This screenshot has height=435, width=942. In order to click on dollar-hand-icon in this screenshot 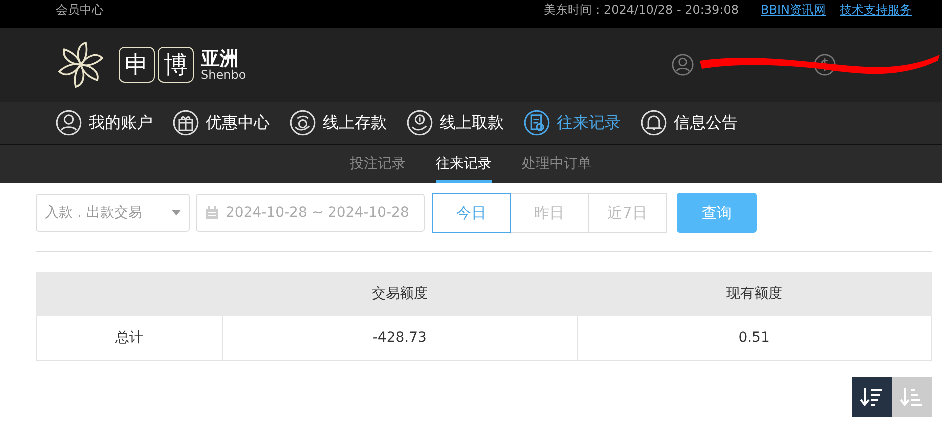, I will do `click(420, 123)`.